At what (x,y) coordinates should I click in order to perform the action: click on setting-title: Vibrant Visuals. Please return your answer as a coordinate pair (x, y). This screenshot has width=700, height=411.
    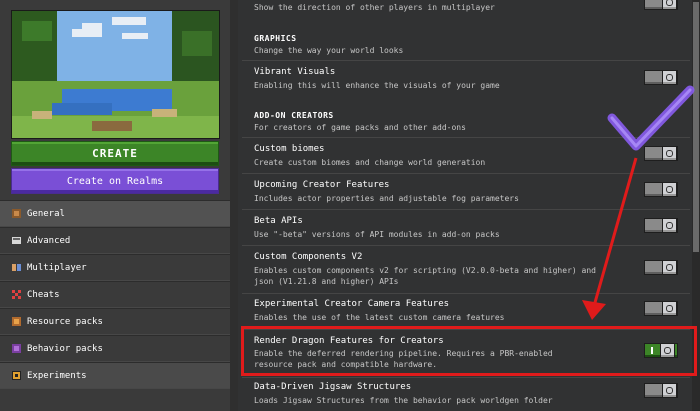
    Looking at the image, I should click on (295, 72).